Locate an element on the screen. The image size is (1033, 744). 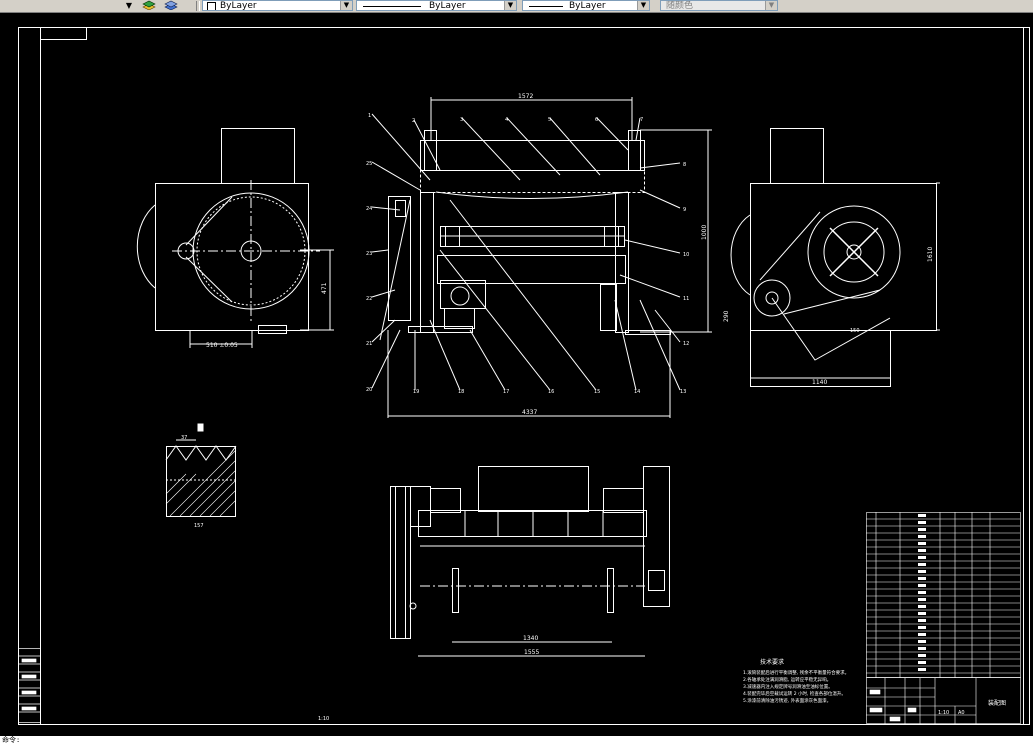
tech-req-line: 5.涂漆前清除油污锈迹, 外表面涂灰色面漆。 is located at coordinates (787, 700).